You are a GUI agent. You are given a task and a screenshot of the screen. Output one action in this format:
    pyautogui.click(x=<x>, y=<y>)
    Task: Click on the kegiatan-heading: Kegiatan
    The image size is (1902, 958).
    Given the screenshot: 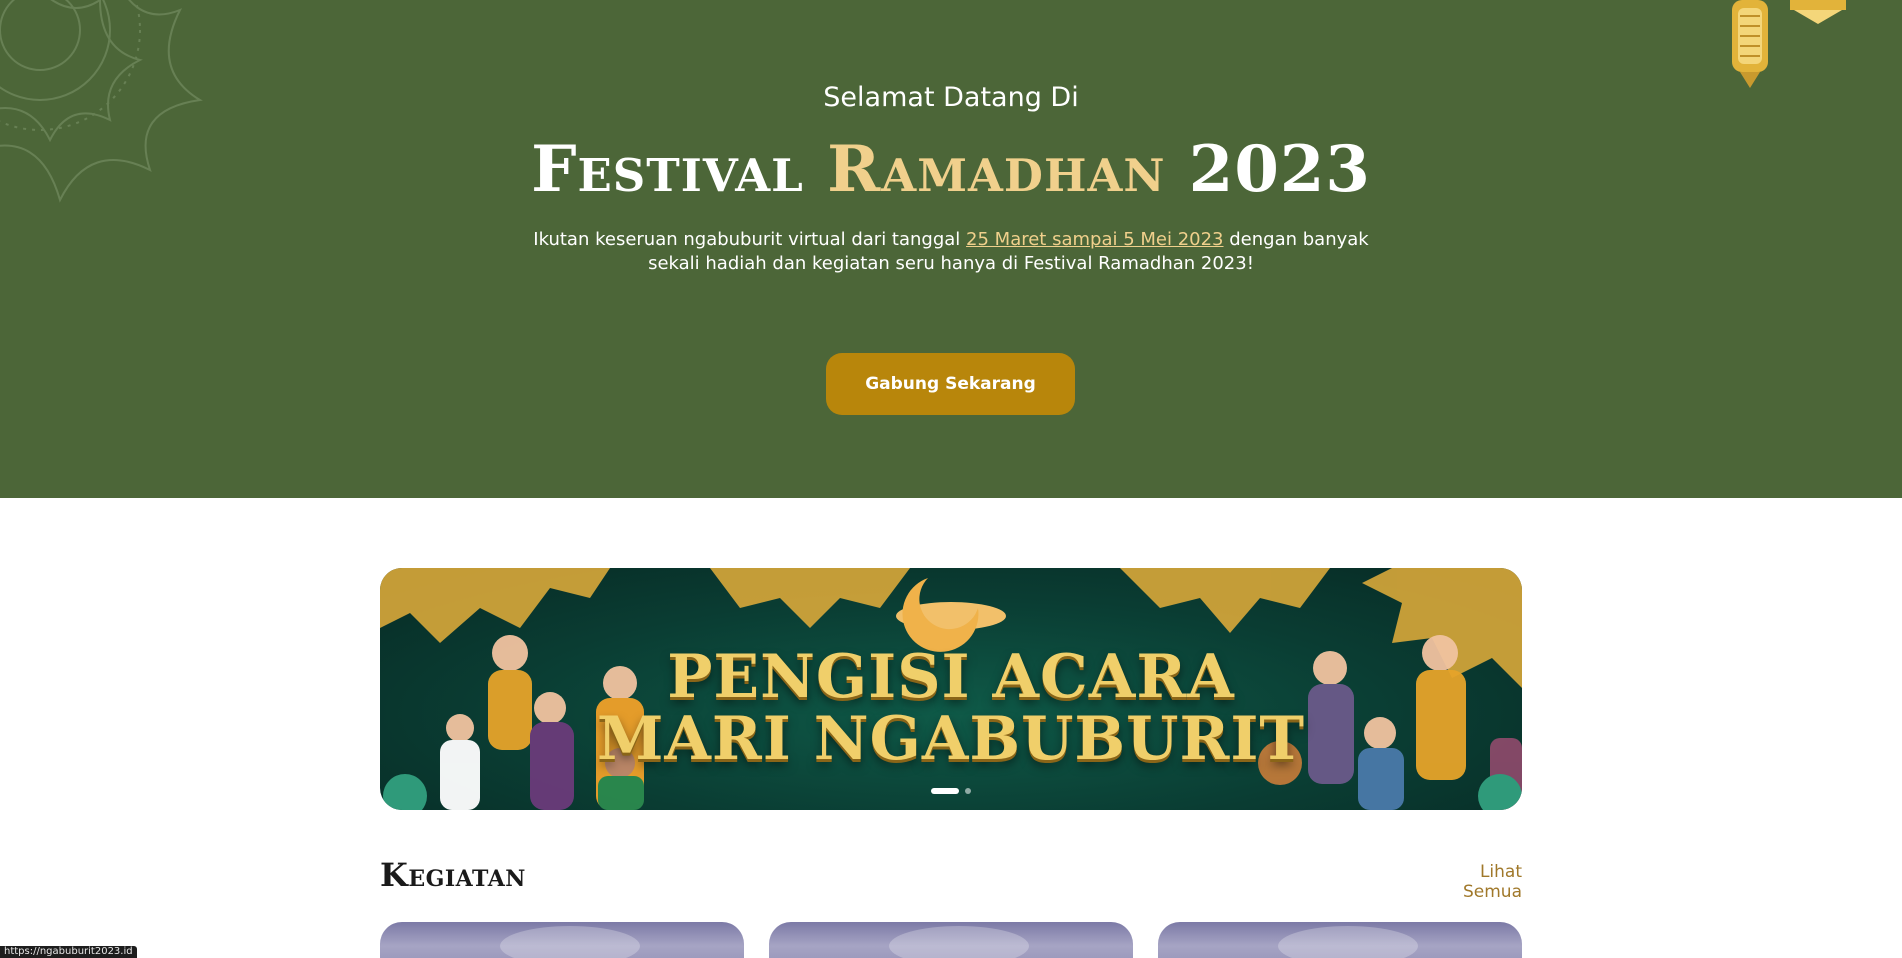 What is the action you would take?
    pyautogui.click(x=453, y=875)
    